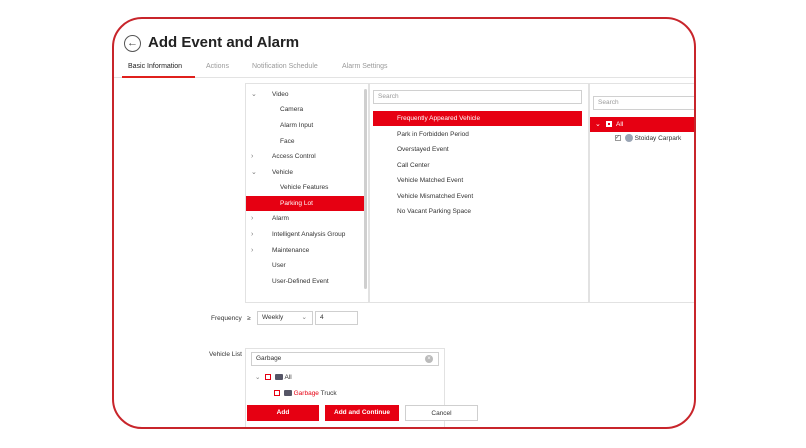  Describe the element at coordinates (305, 109) in the screenshot. I see `tree-item-camera: Camera` at that location.